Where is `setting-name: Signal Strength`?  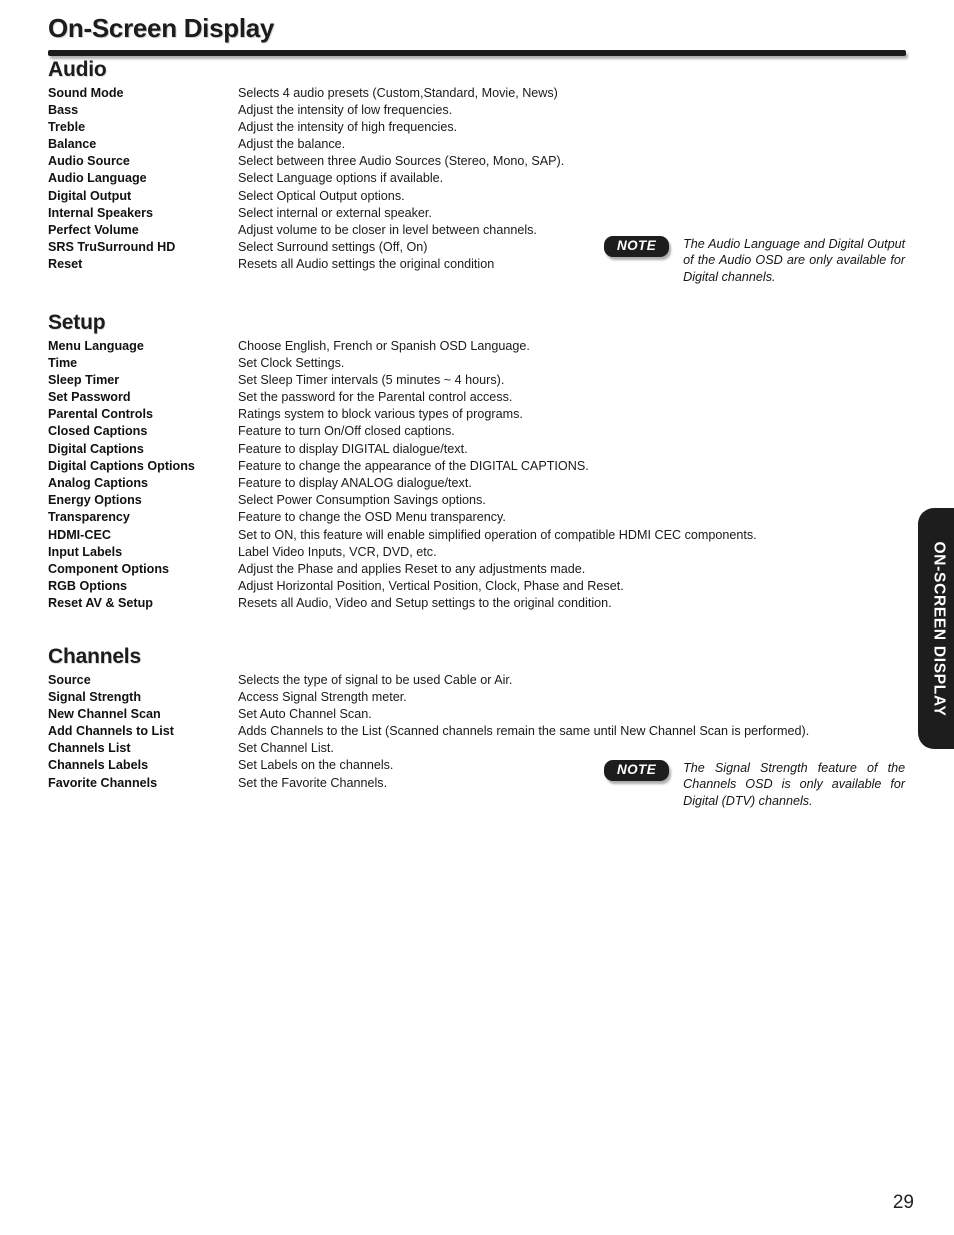 setting-name: Signal Strength is located at coordinates (95, 696).